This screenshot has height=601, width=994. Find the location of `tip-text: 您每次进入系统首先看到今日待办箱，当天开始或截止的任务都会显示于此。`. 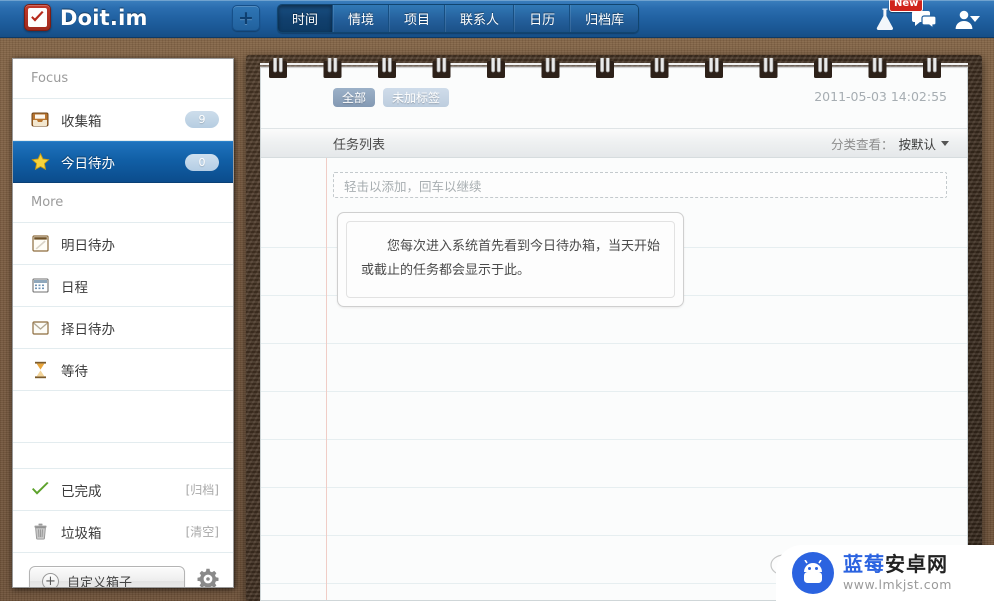

tip-text: 您每次进入系统首先看到今日待办箱，当天开始或截止的任务都会显示于此。 is located at coordinates (510, 259).